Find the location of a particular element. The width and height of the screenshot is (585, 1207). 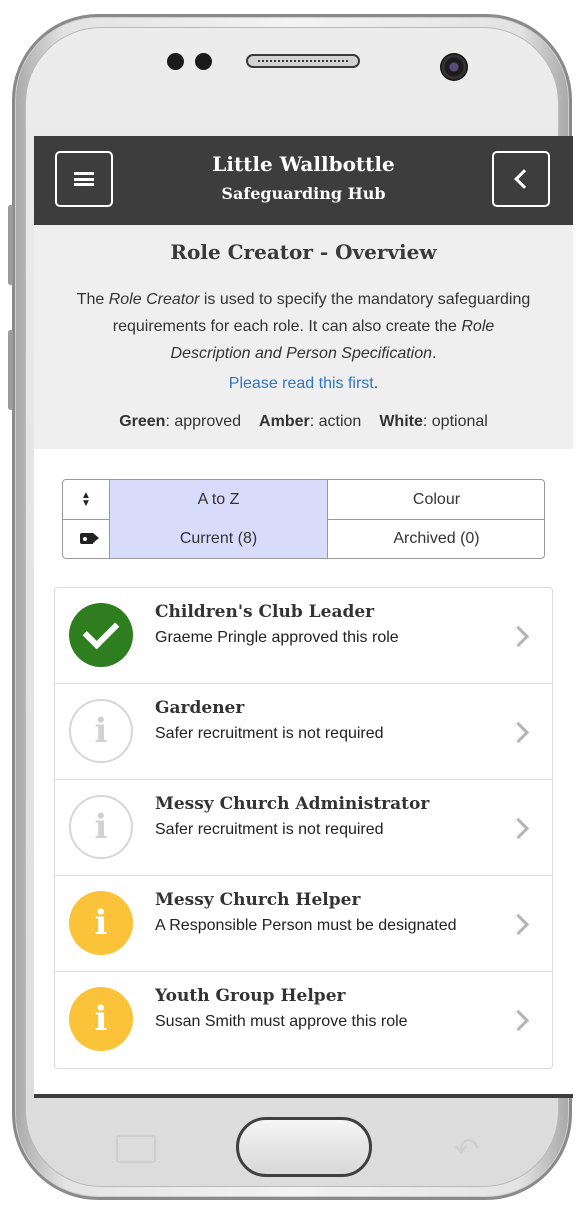

app-header: Little Wallbottle Safeguarding Hub is located at coordinates (303, 180).